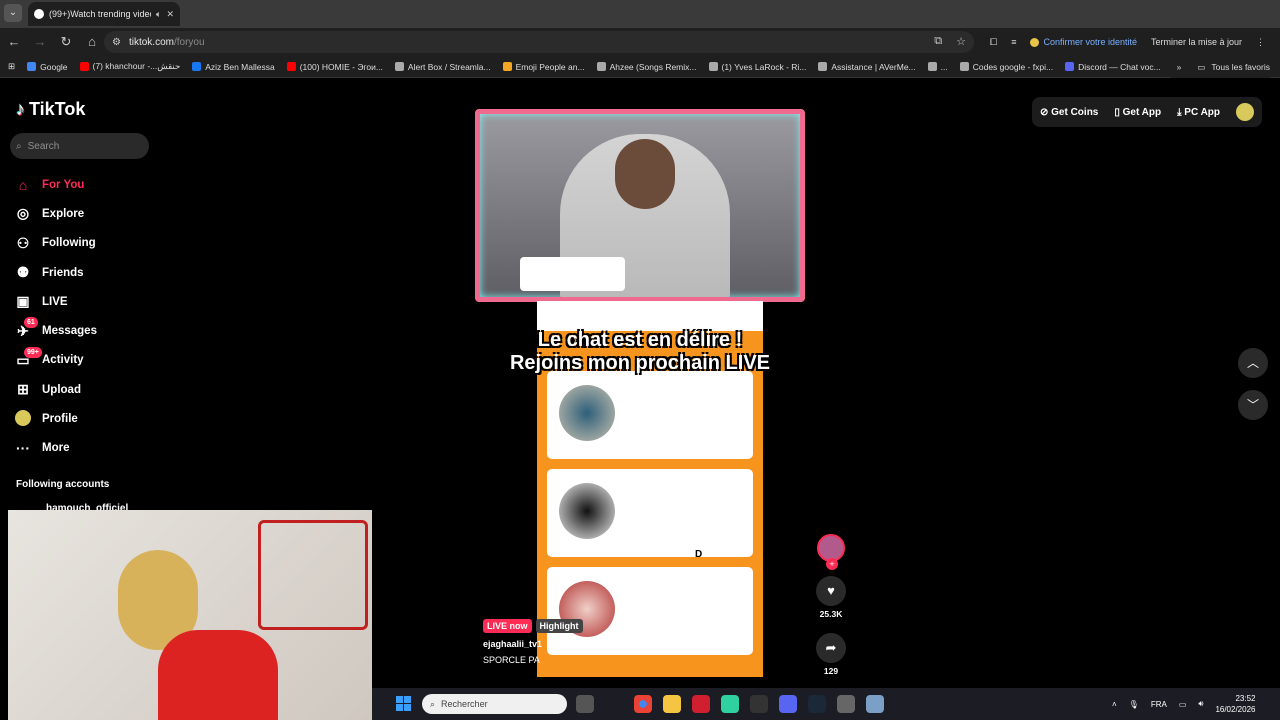 The width and height of the screenshot is (1280, 720). What do you see at coordinates (533, 644) in the screenshot?
I see `video-username: ejaghaalii_tv1` at bounding box center [533, 644].